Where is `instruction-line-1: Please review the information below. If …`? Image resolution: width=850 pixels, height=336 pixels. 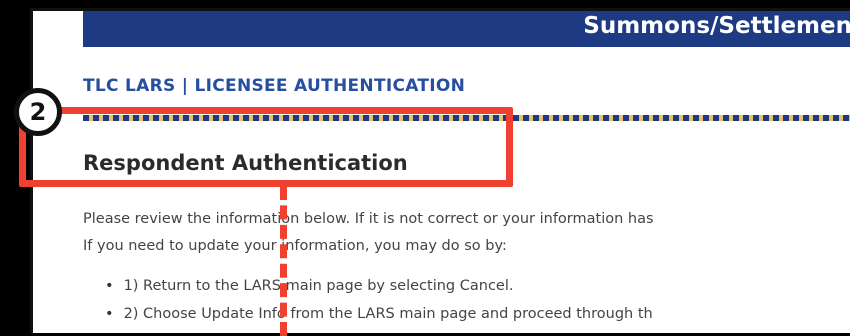 instruction-line-1: Please review the information below. If … is located at coordinates (368, 219).